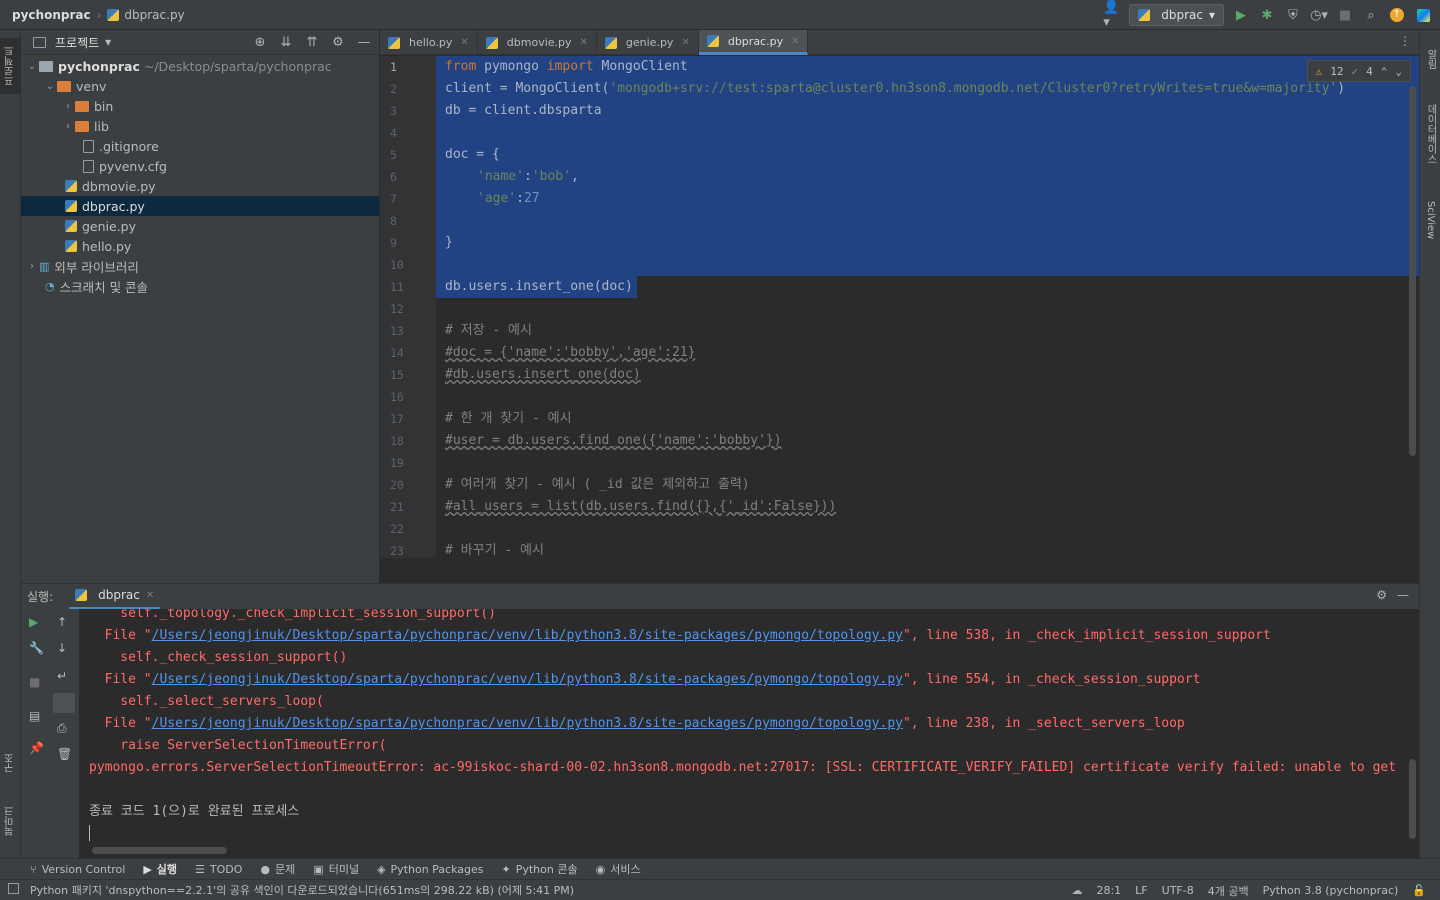 This screenshot has height=900, width=1440. What do you see at coordinates (429, 42) in the screenshot?
I see `tab-hello: hello.py ✕` at bounding box center [429, 42].